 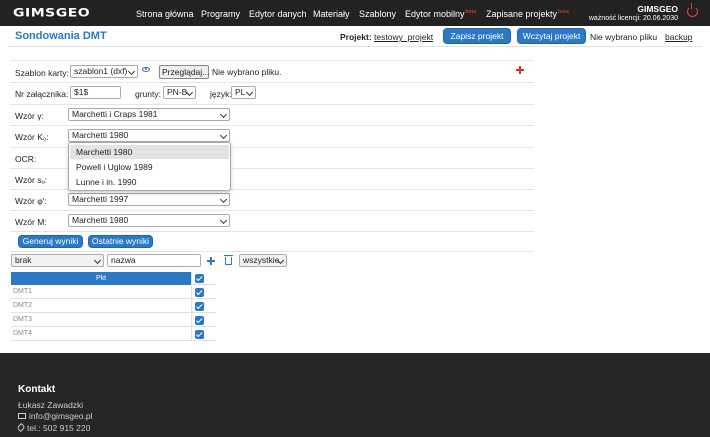 I want to click on template-select-value: szablon1 (dxf), so click(x=101, y=71).